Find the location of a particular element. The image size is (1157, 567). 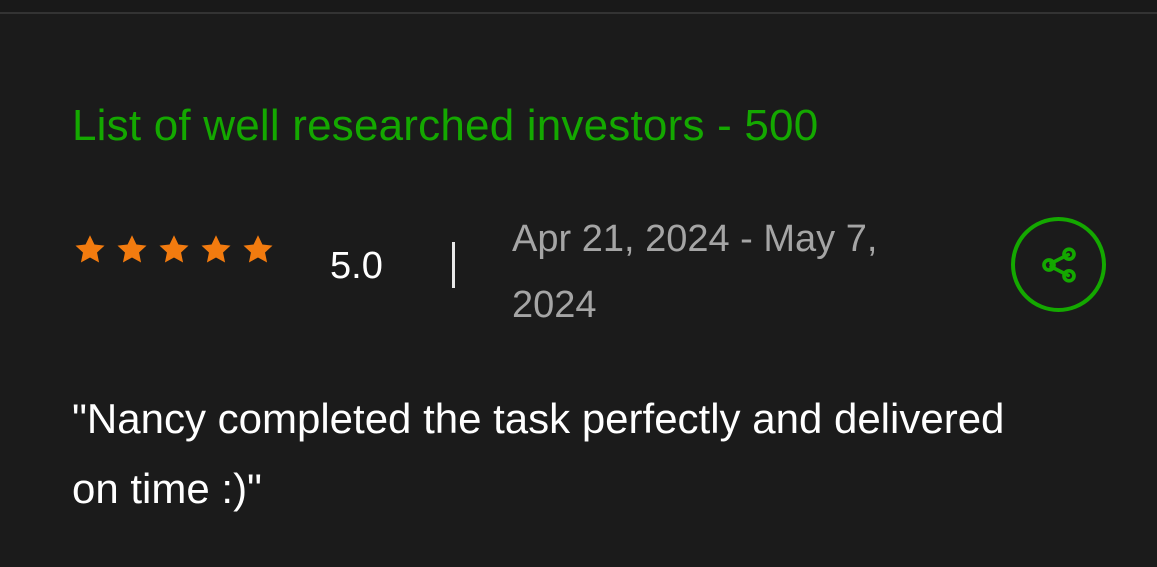

date-range: Apr 21, 2024 - May 7, 2024 is located at coordinates (695, 272).